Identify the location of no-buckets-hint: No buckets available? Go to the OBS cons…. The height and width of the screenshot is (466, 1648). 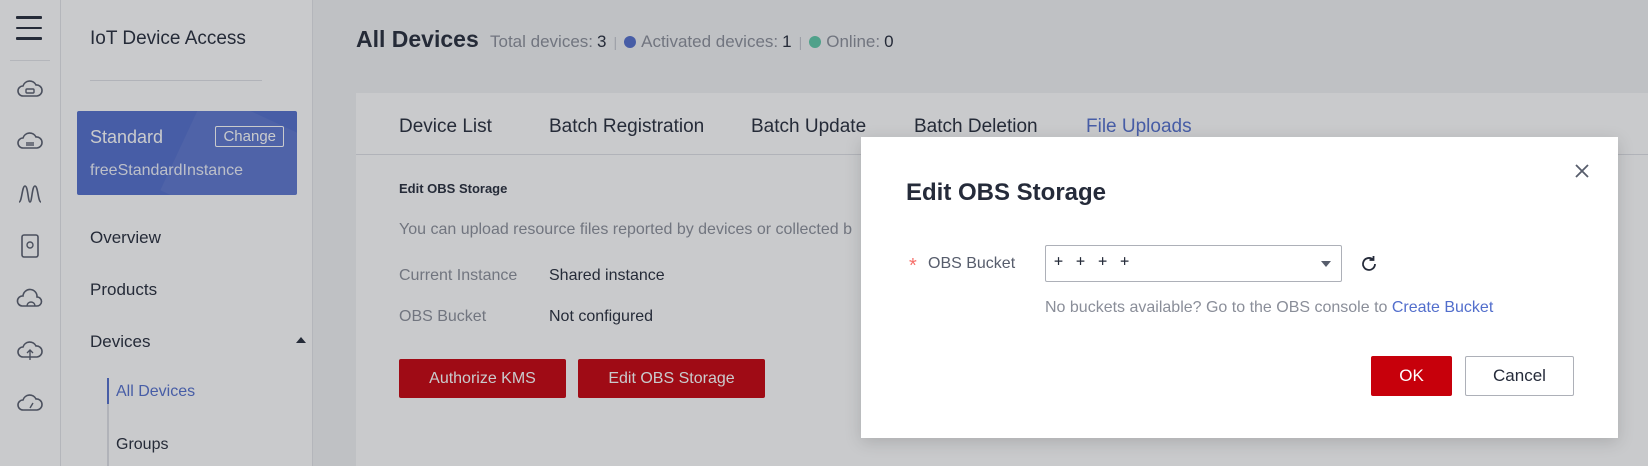
(1269, 308).